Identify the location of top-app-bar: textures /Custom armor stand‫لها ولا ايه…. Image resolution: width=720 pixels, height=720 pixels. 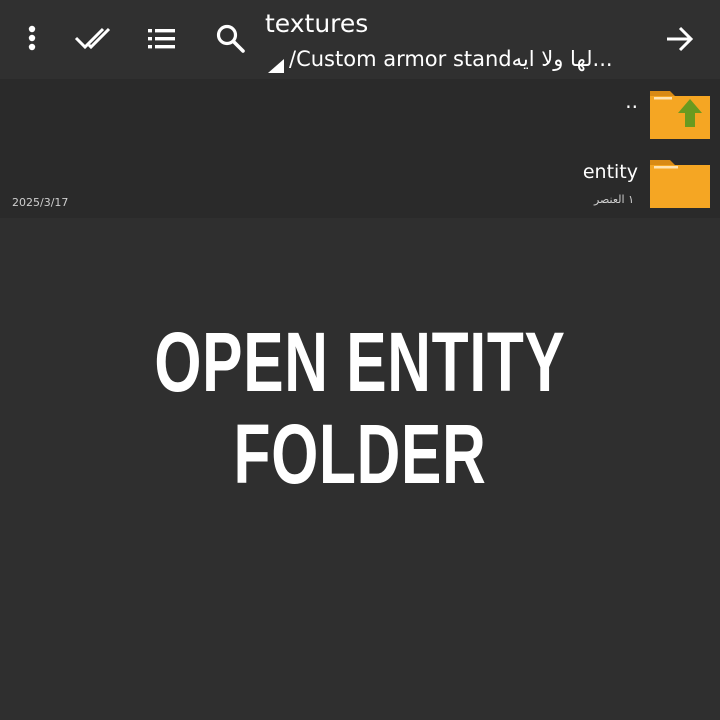
(360, 39).